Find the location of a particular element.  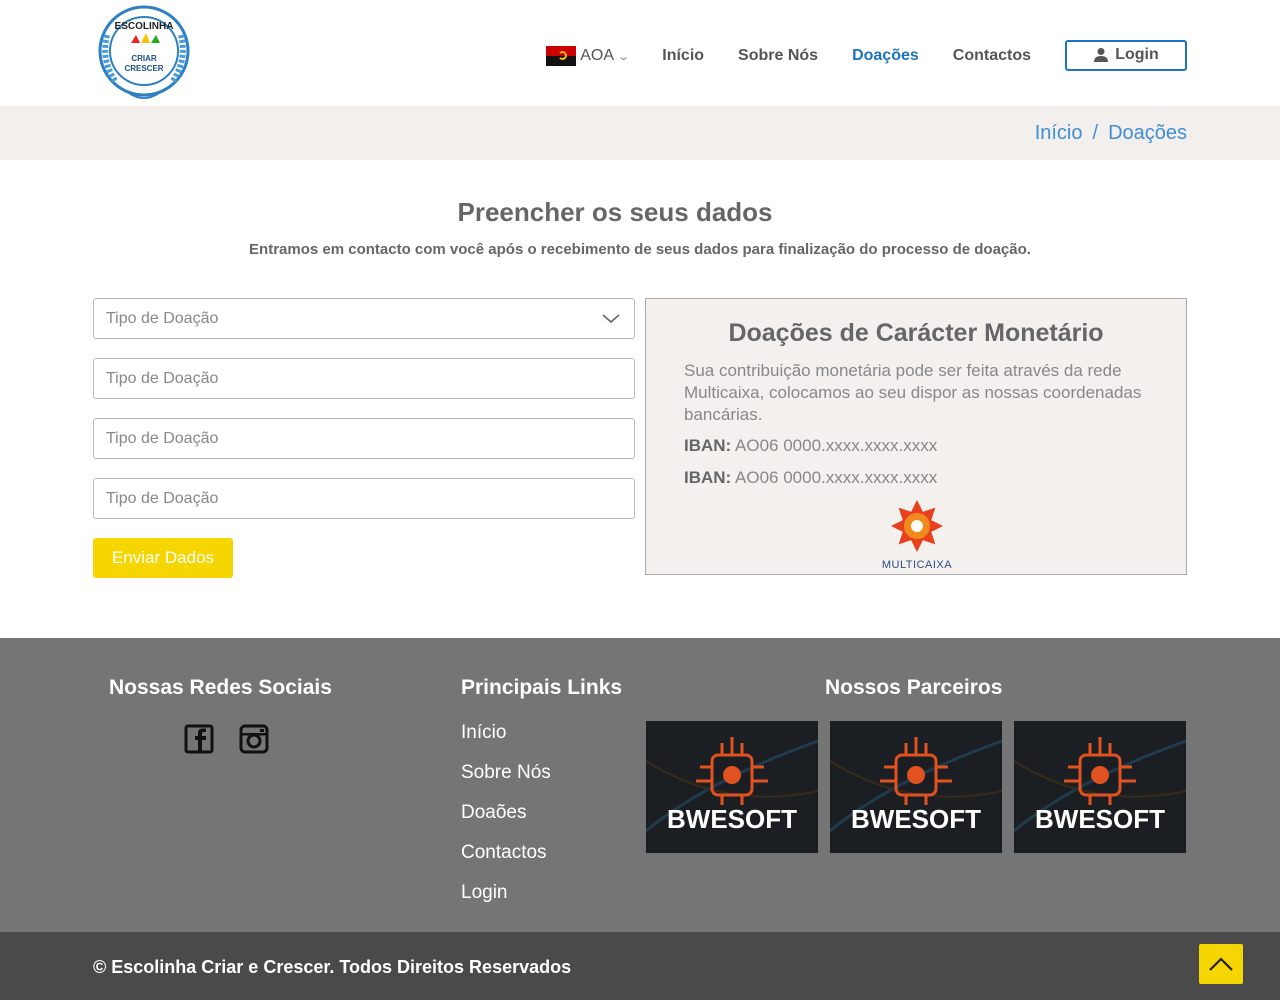

nav-doacoes: Doações is located at coordinates (885, 56).